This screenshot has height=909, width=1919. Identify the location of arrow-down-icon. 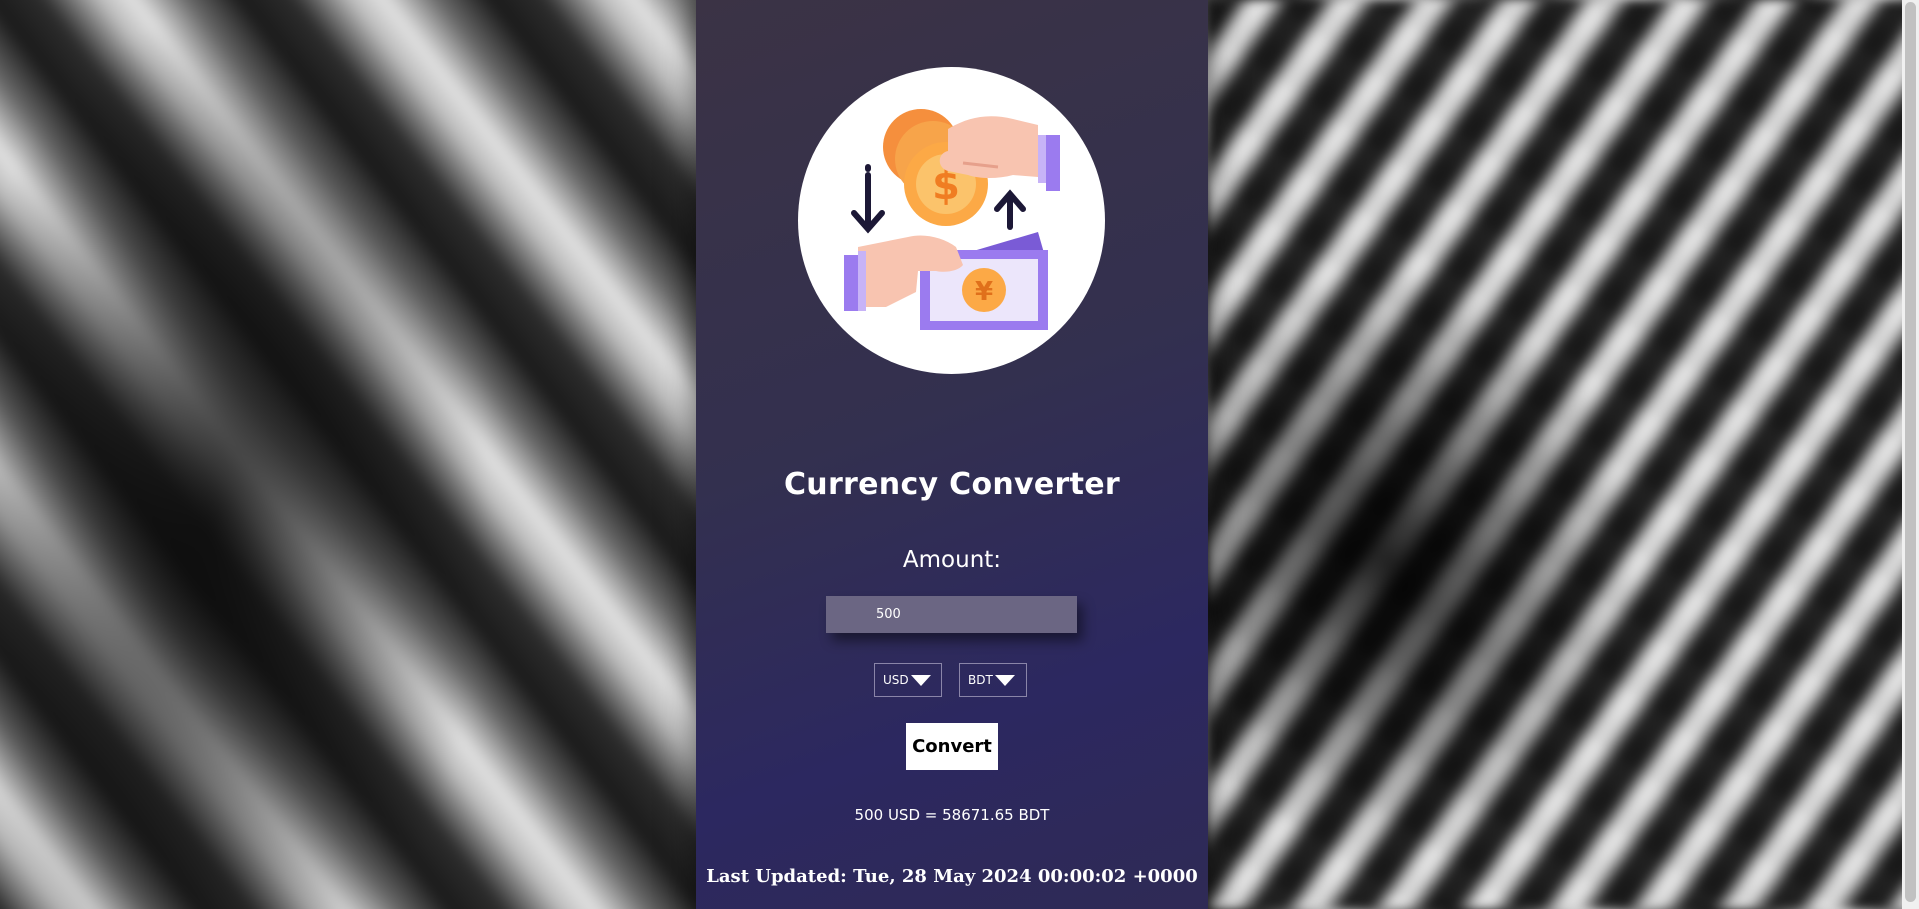
(868, 203).